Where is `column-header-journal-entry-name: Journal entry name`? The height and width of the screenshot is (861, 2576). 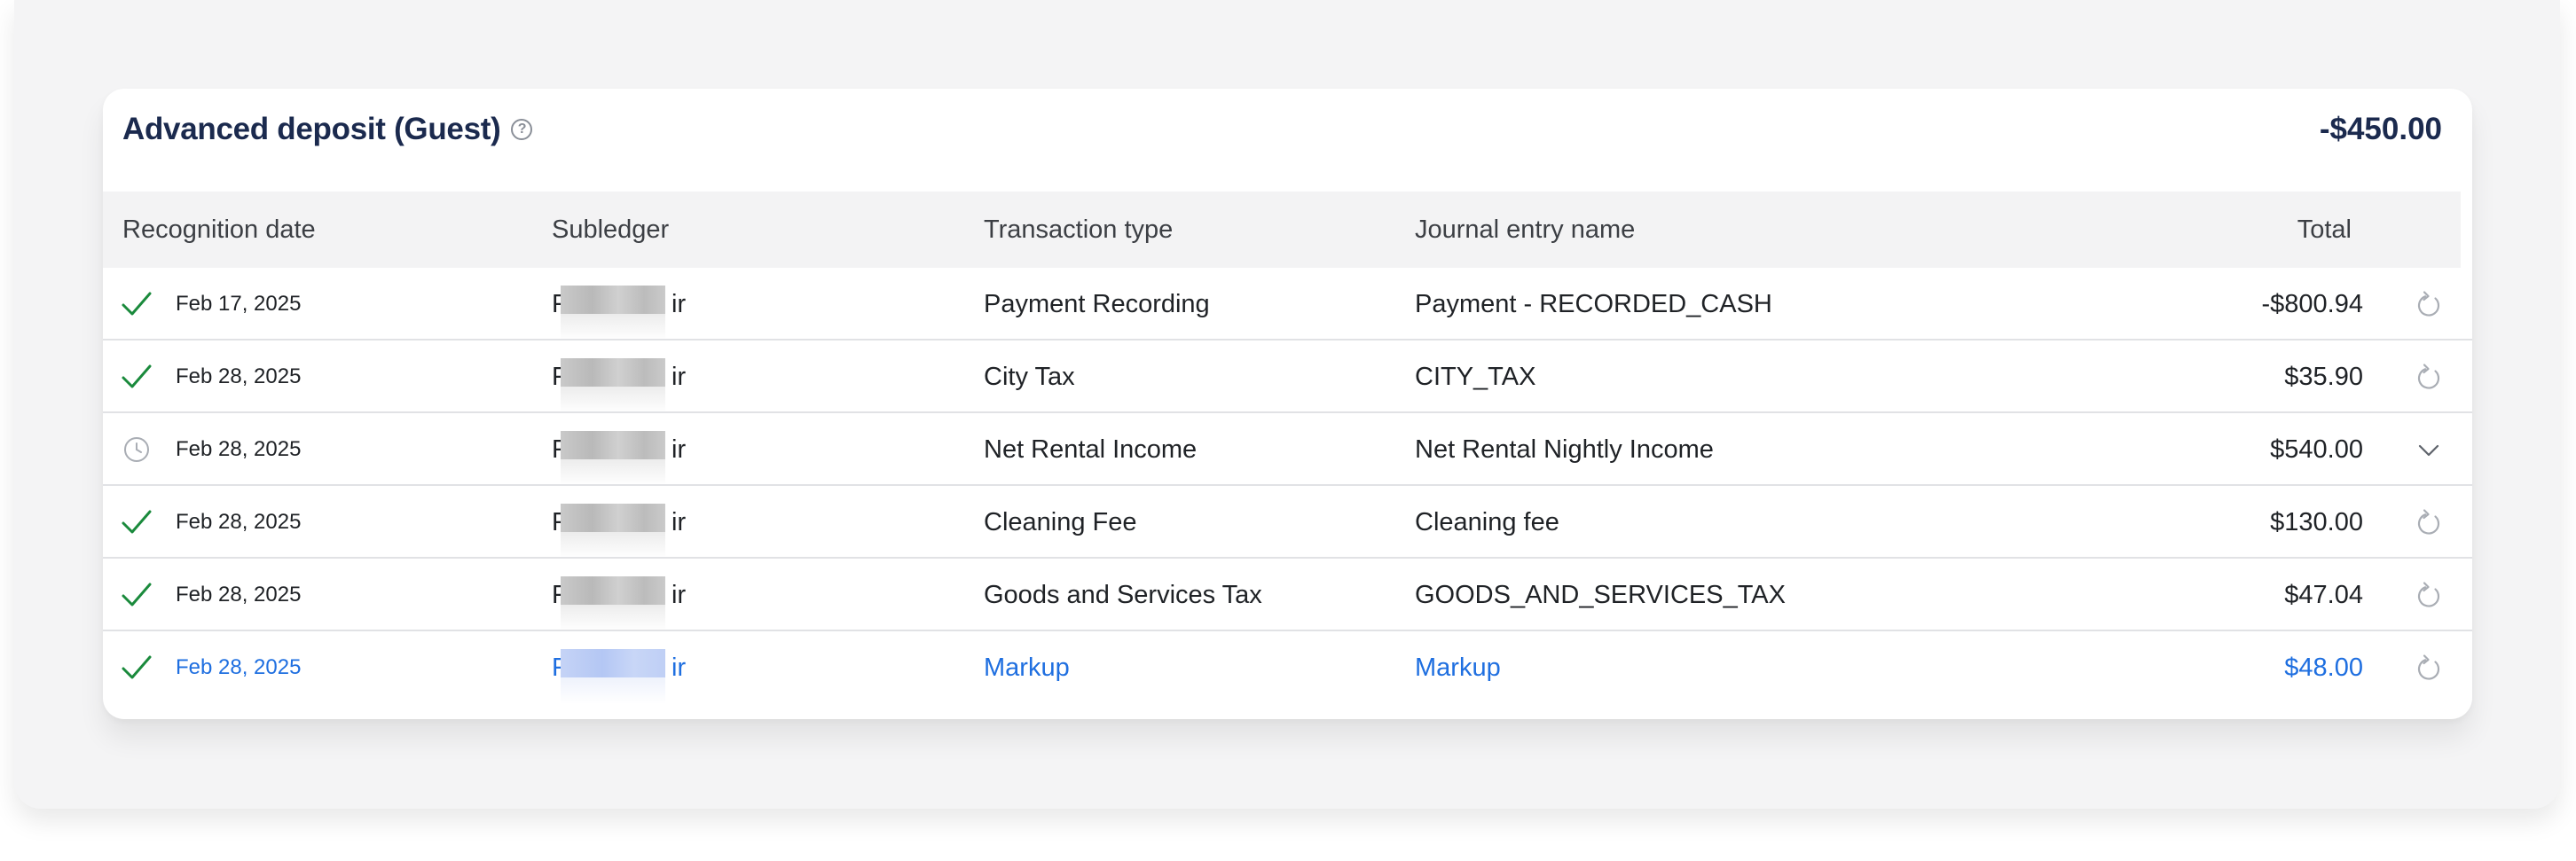 column-header-journal-entry-name: Journal entry name is located at coordinates (1525, 230).